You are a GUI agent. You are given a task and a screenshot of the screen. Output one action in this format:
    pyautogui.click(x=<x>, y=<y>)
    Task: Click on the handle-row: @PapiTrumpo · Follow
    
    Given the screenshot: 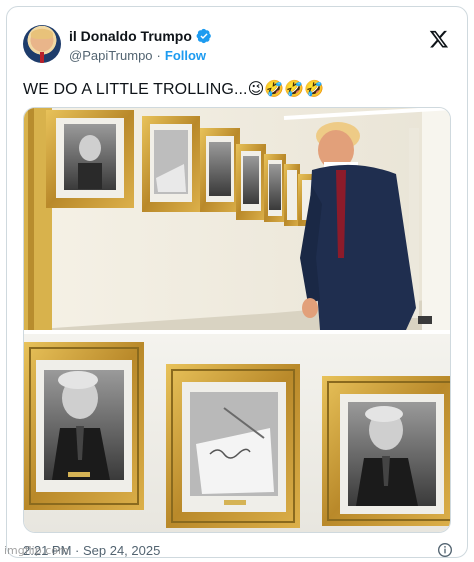 What is the action you would take?
    pyautogui.click(x=140, y=55)
    